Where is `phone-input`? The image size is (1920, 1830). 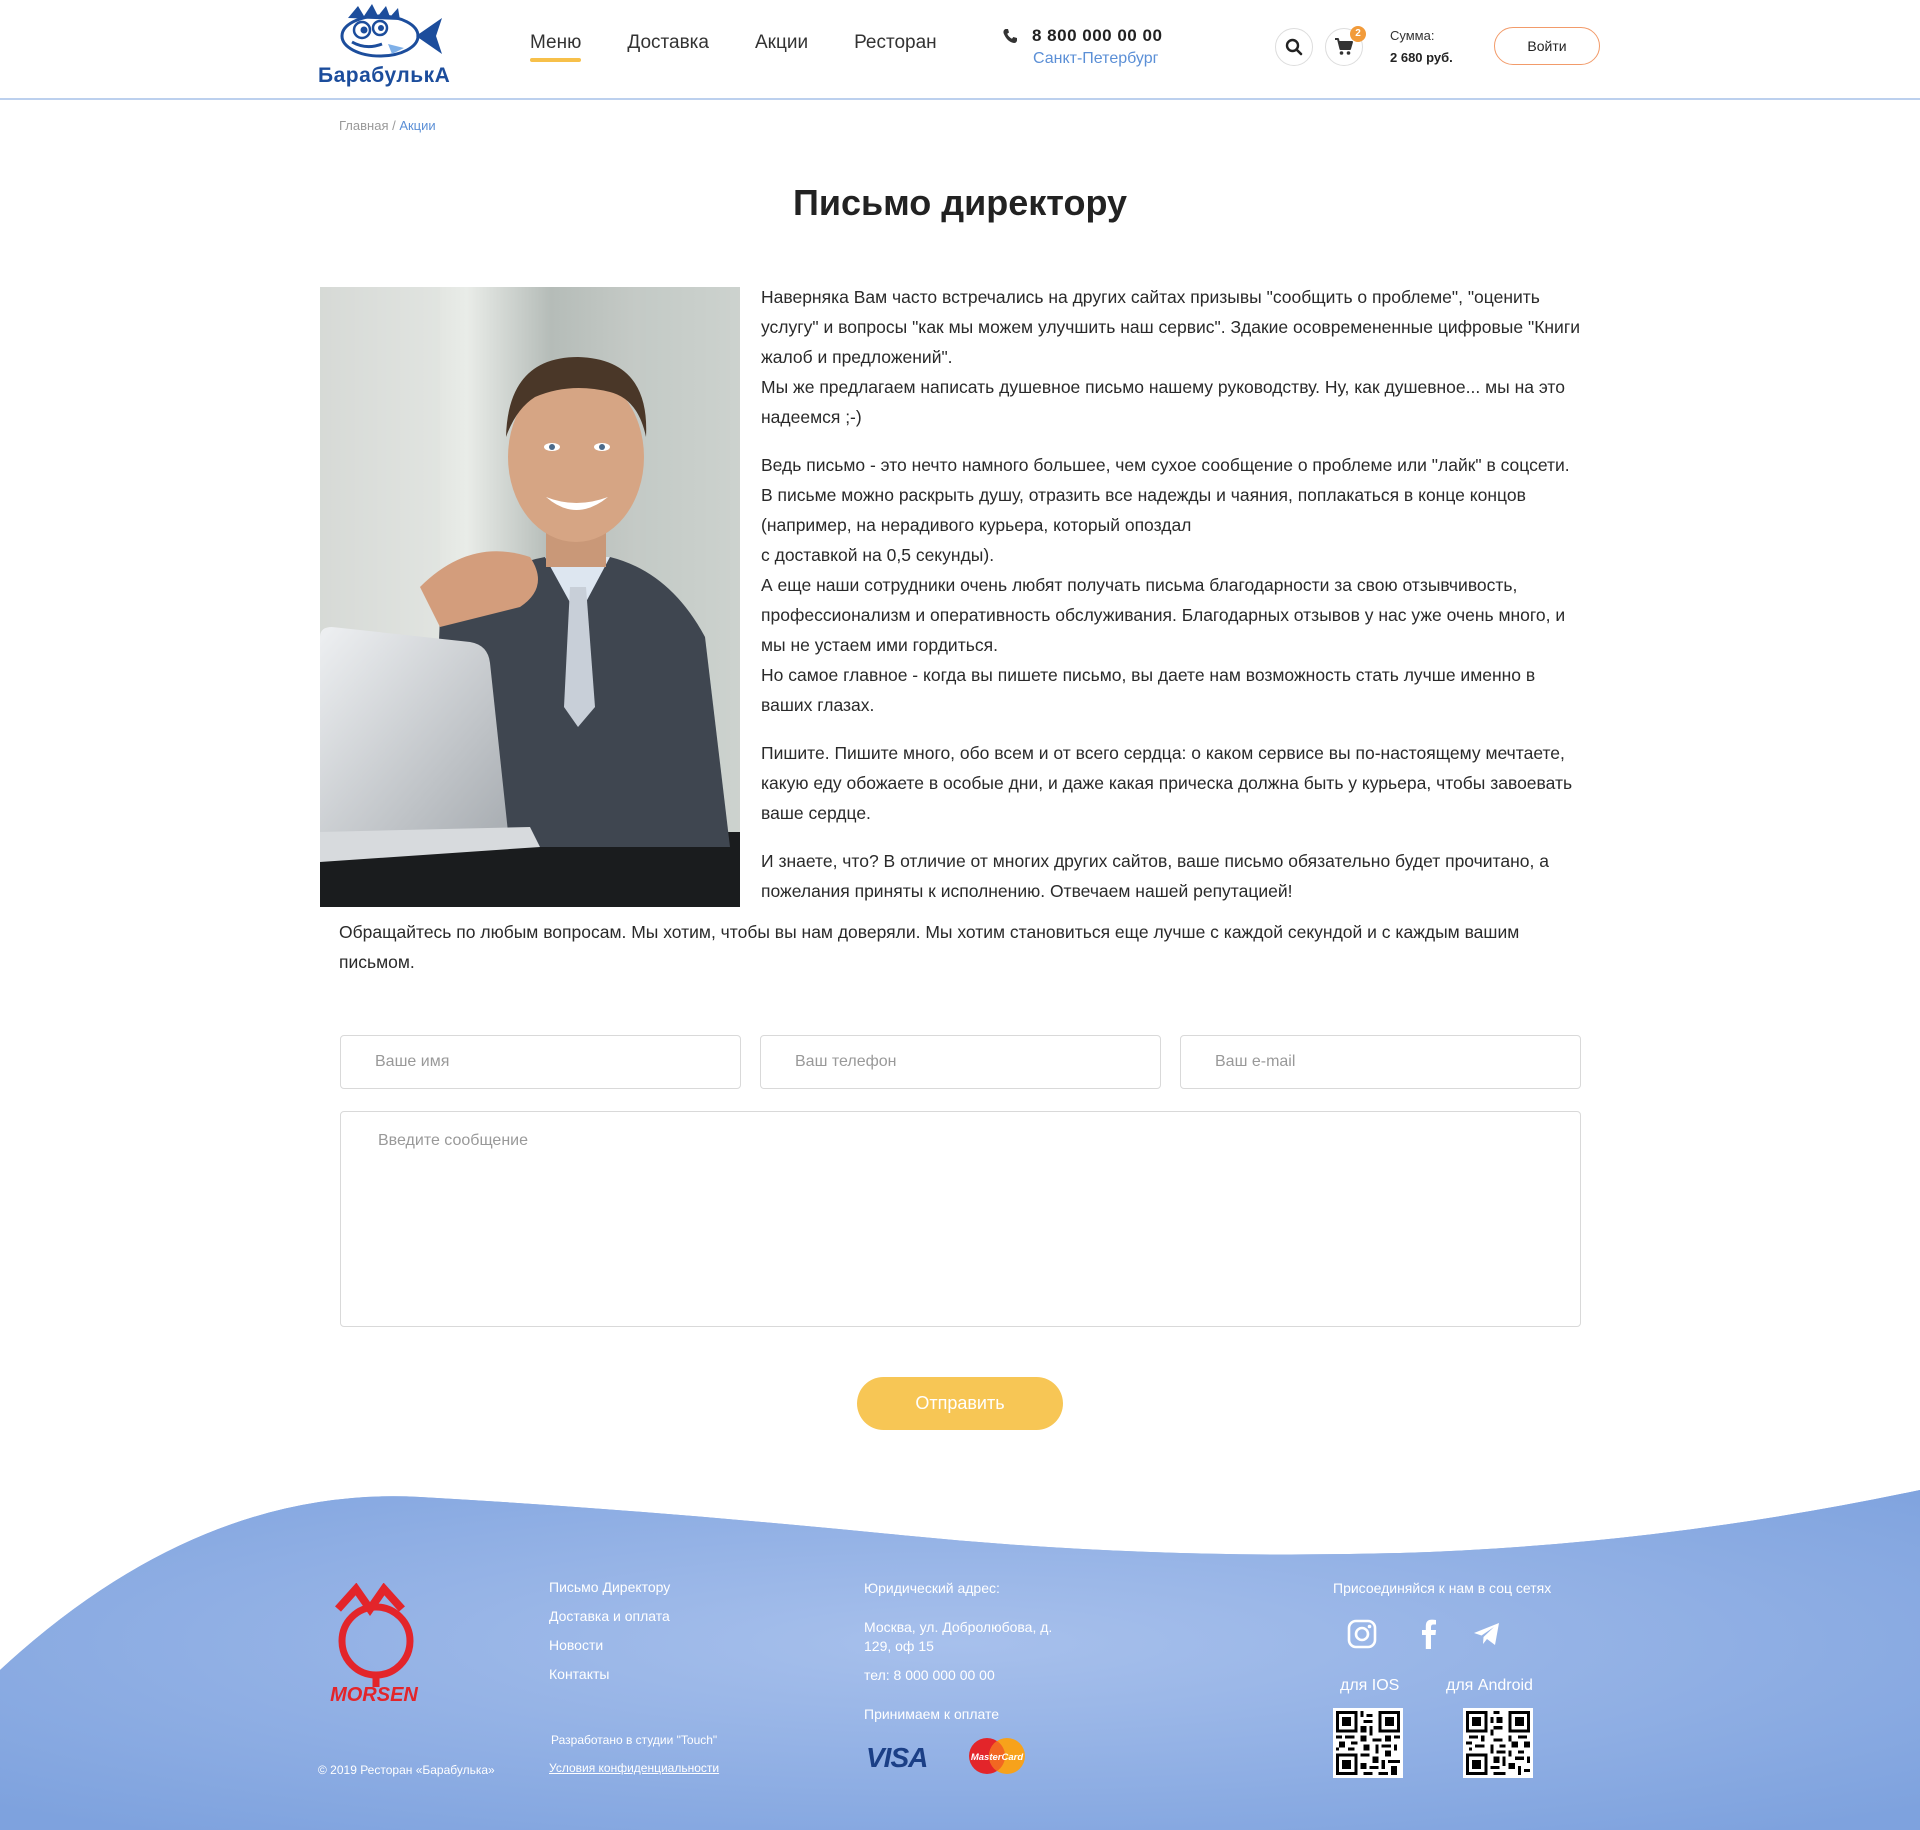 phone-input is located at coordinates (960, 1062).